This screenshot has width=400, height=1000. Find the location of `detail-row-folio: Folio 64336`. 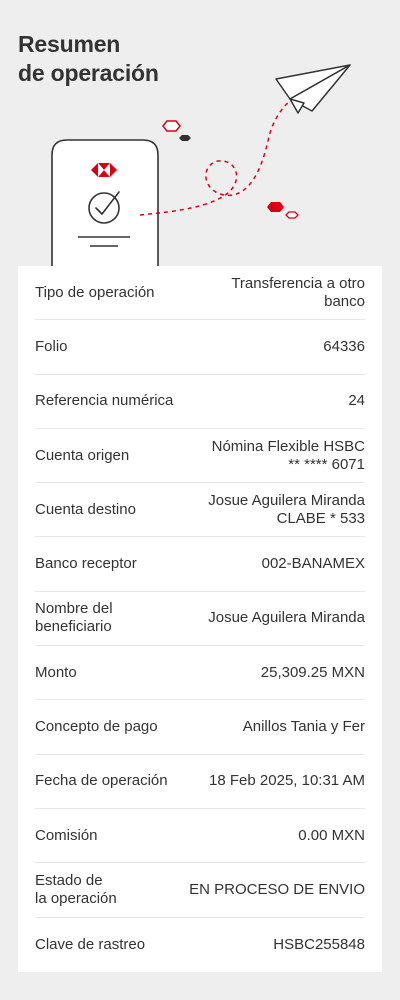

detail-row-folio: Folio 64336 is located at coordinates (200, 347).